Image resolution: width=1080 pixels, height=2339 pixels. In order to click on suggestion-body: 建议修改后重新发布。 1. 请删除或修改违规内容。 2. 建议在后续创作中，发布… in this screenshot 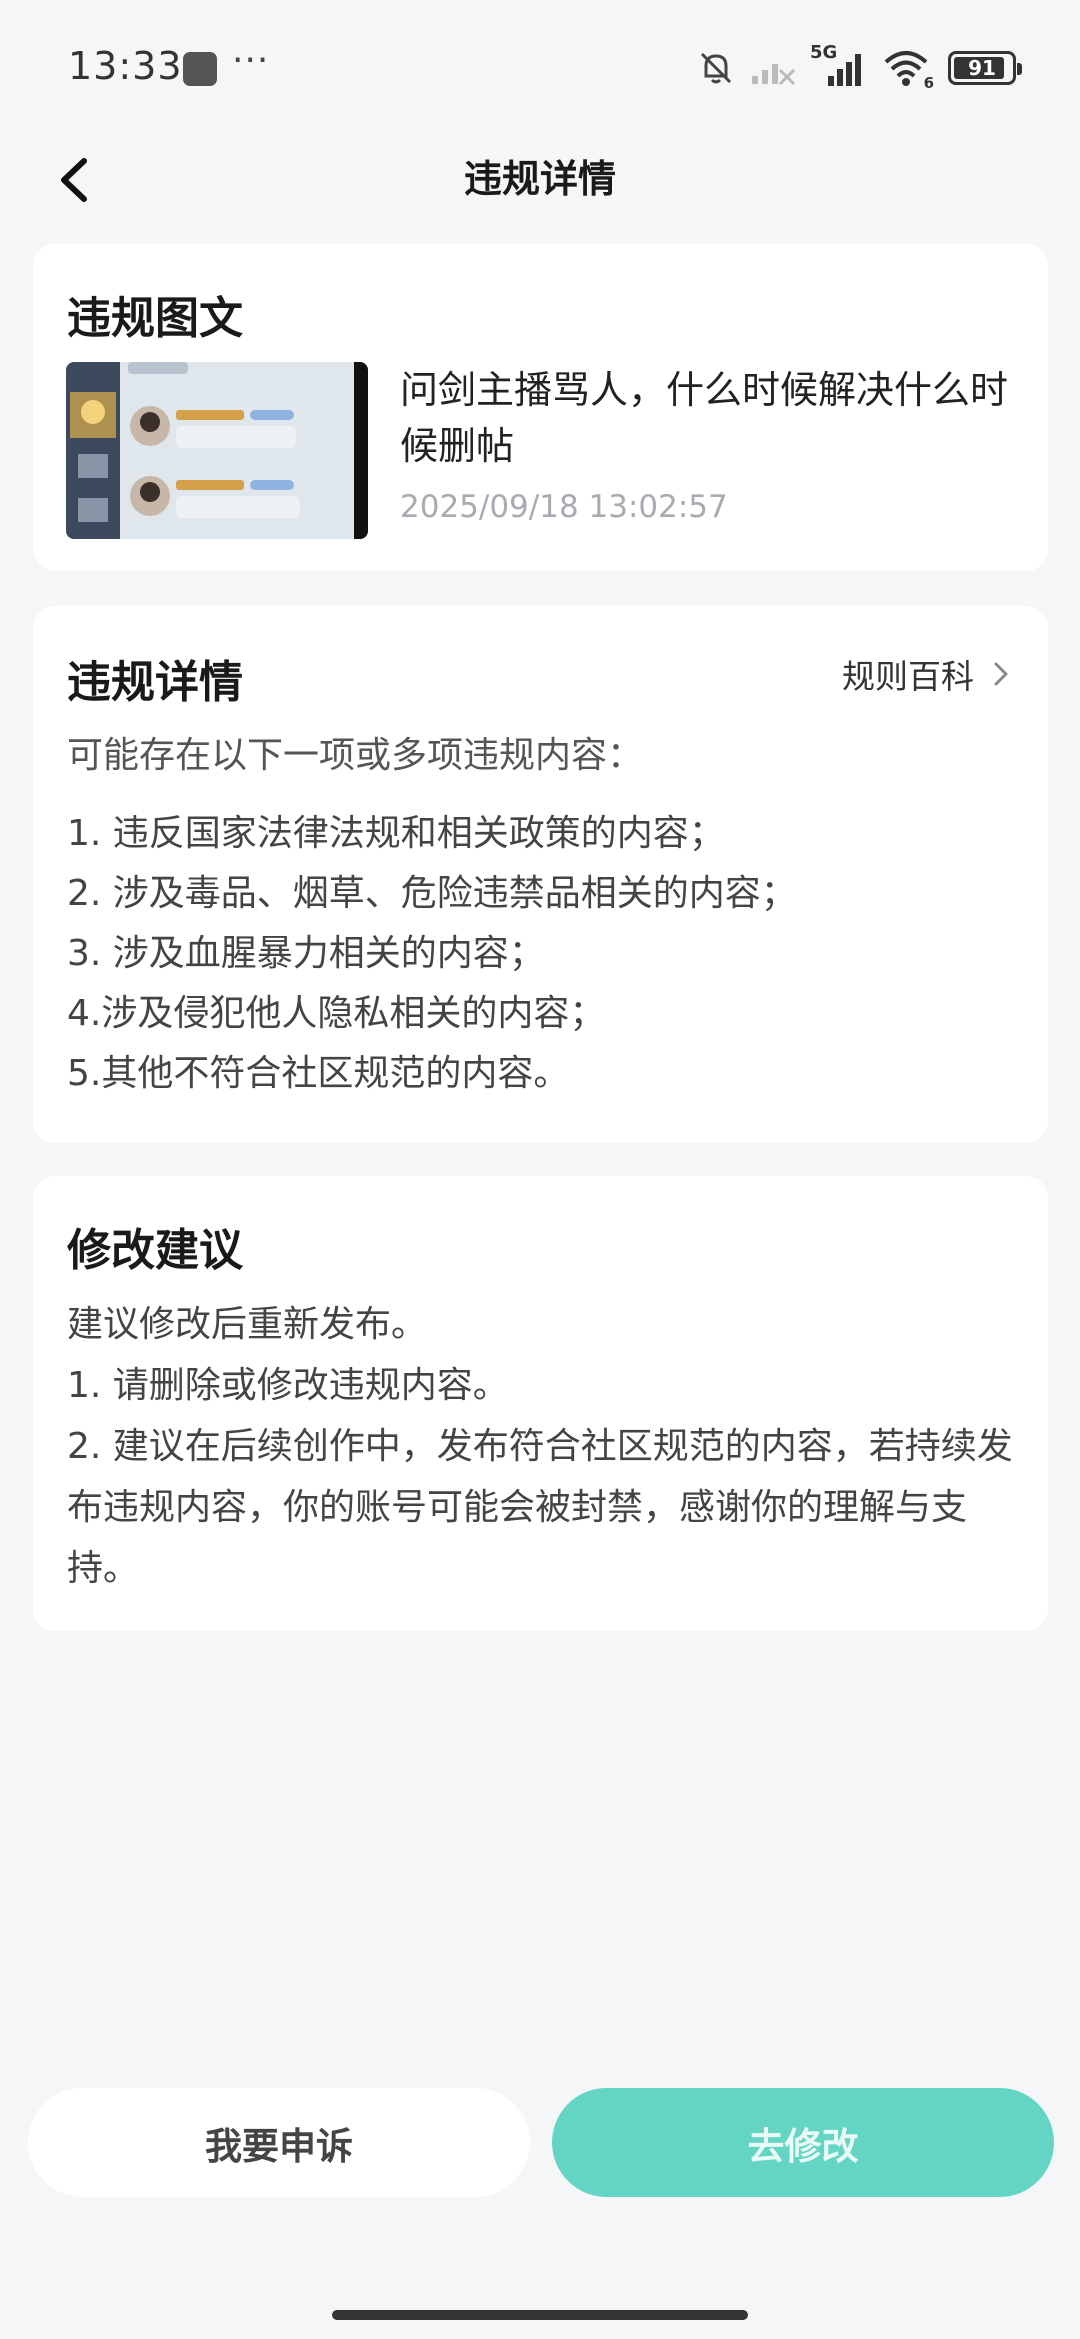, I will do `click(547, 1446)`.